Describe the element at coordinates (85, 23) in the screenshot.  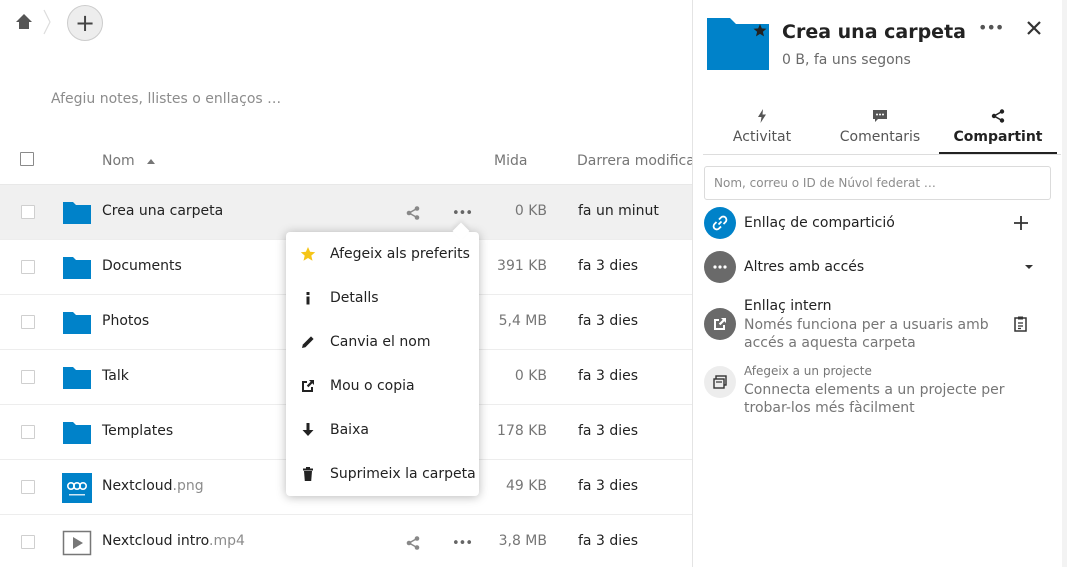
I see `new-button: +` at that location.